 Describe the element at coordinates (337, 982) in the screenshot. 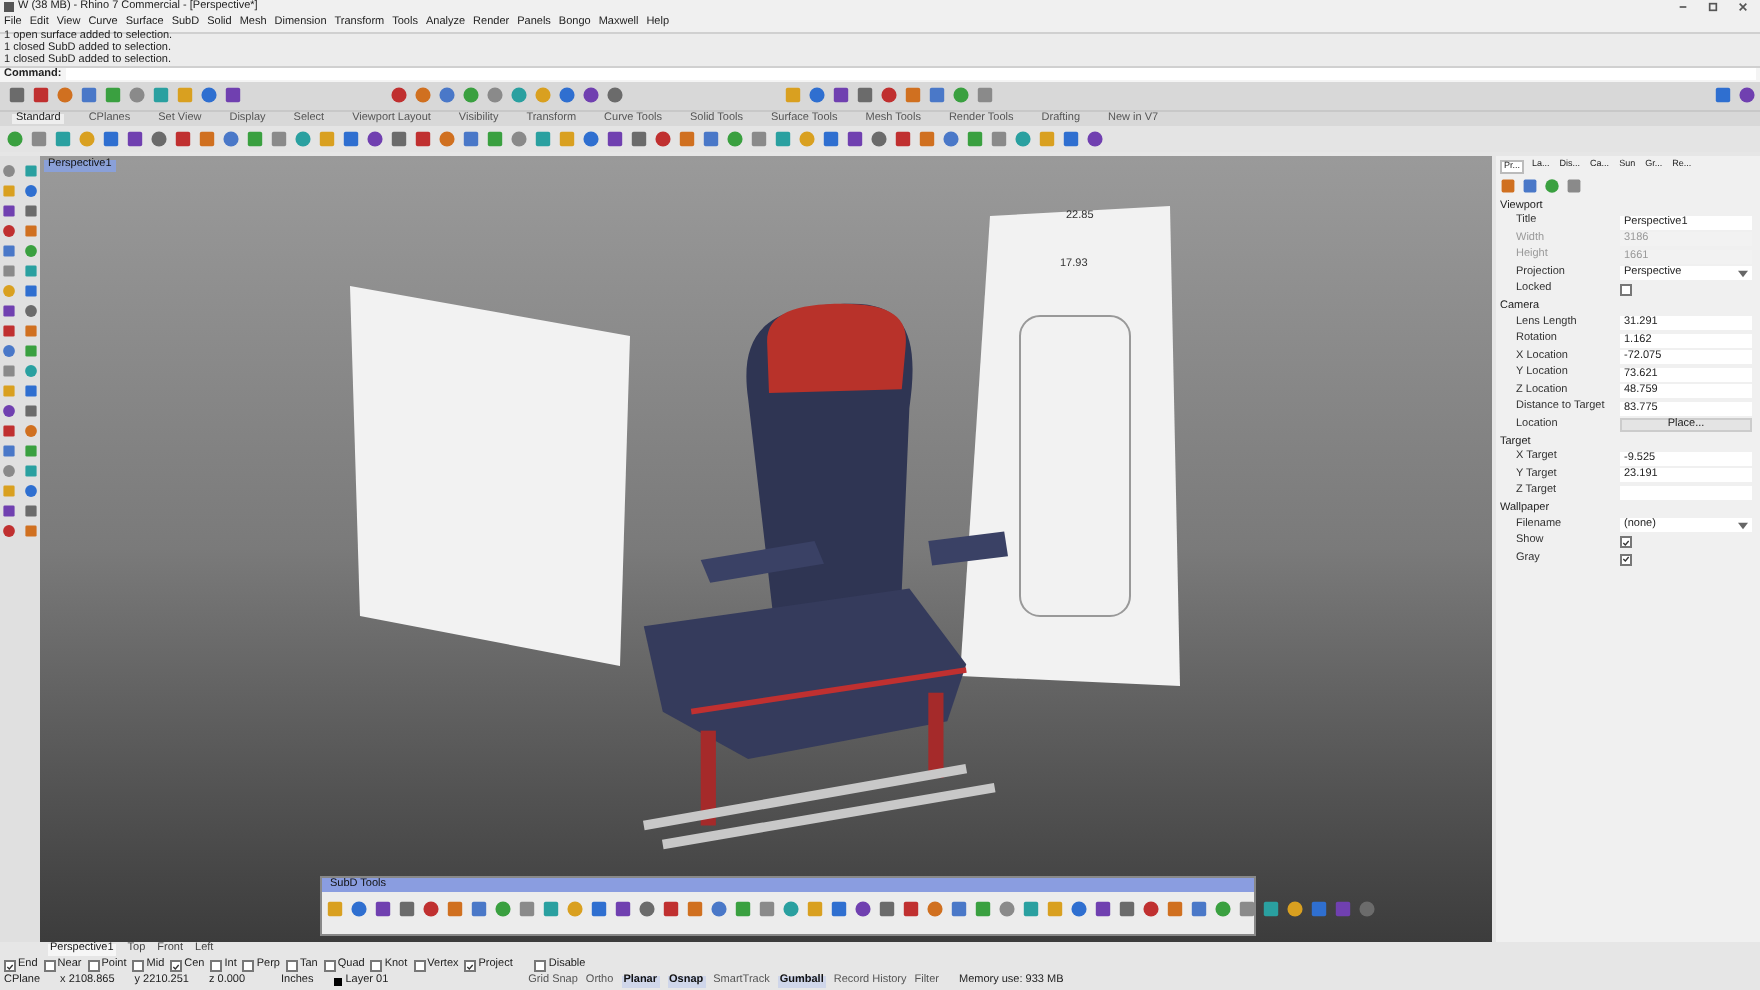

I see `layer-swatch` at that location.